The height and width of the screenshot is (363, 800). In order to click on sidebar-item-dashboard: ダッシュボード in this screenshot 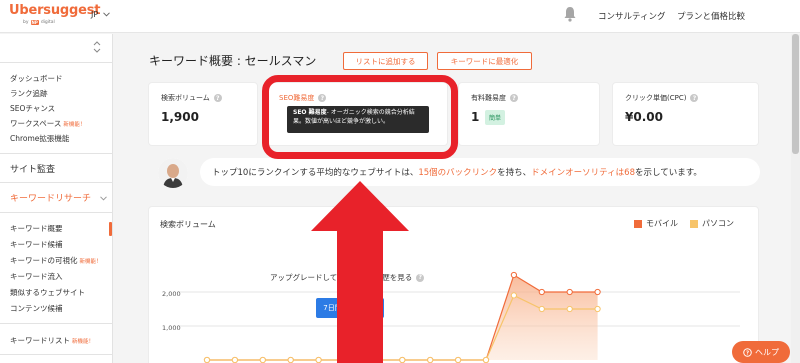, I will do `click(36, 78)`.